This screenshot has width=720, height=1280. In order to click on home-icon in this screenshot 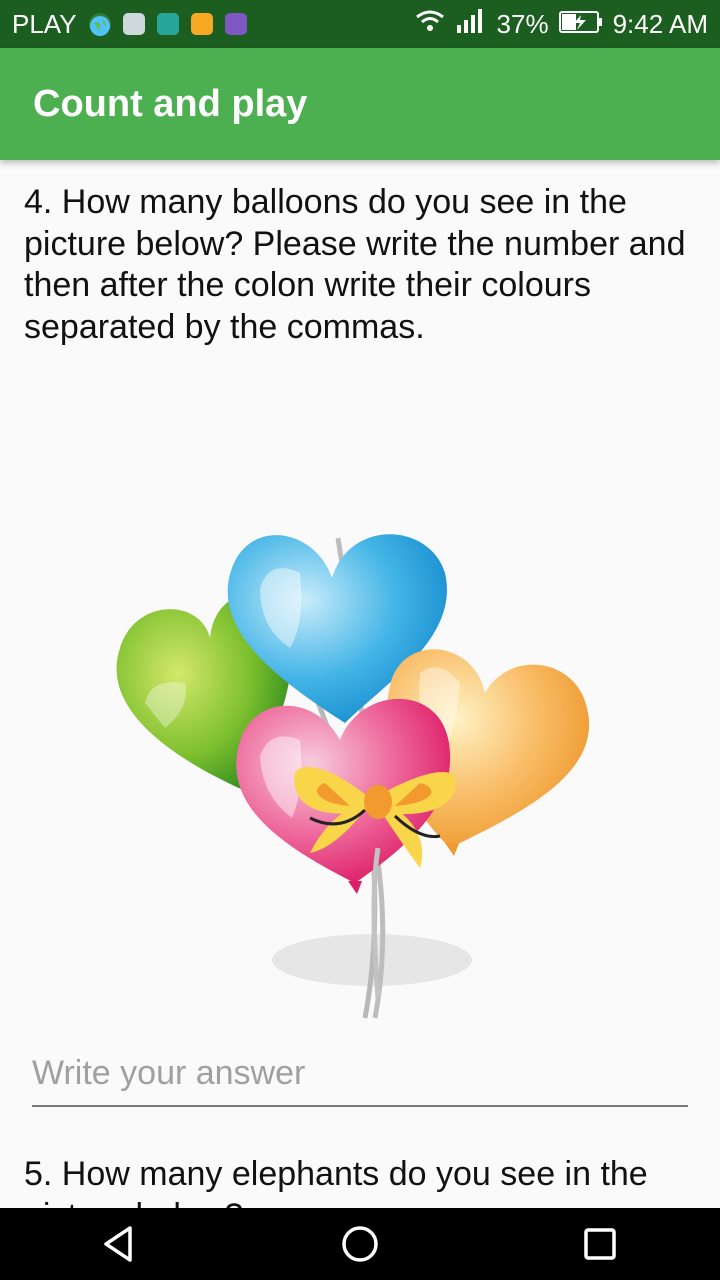, I will do `click(360, 1244)`.